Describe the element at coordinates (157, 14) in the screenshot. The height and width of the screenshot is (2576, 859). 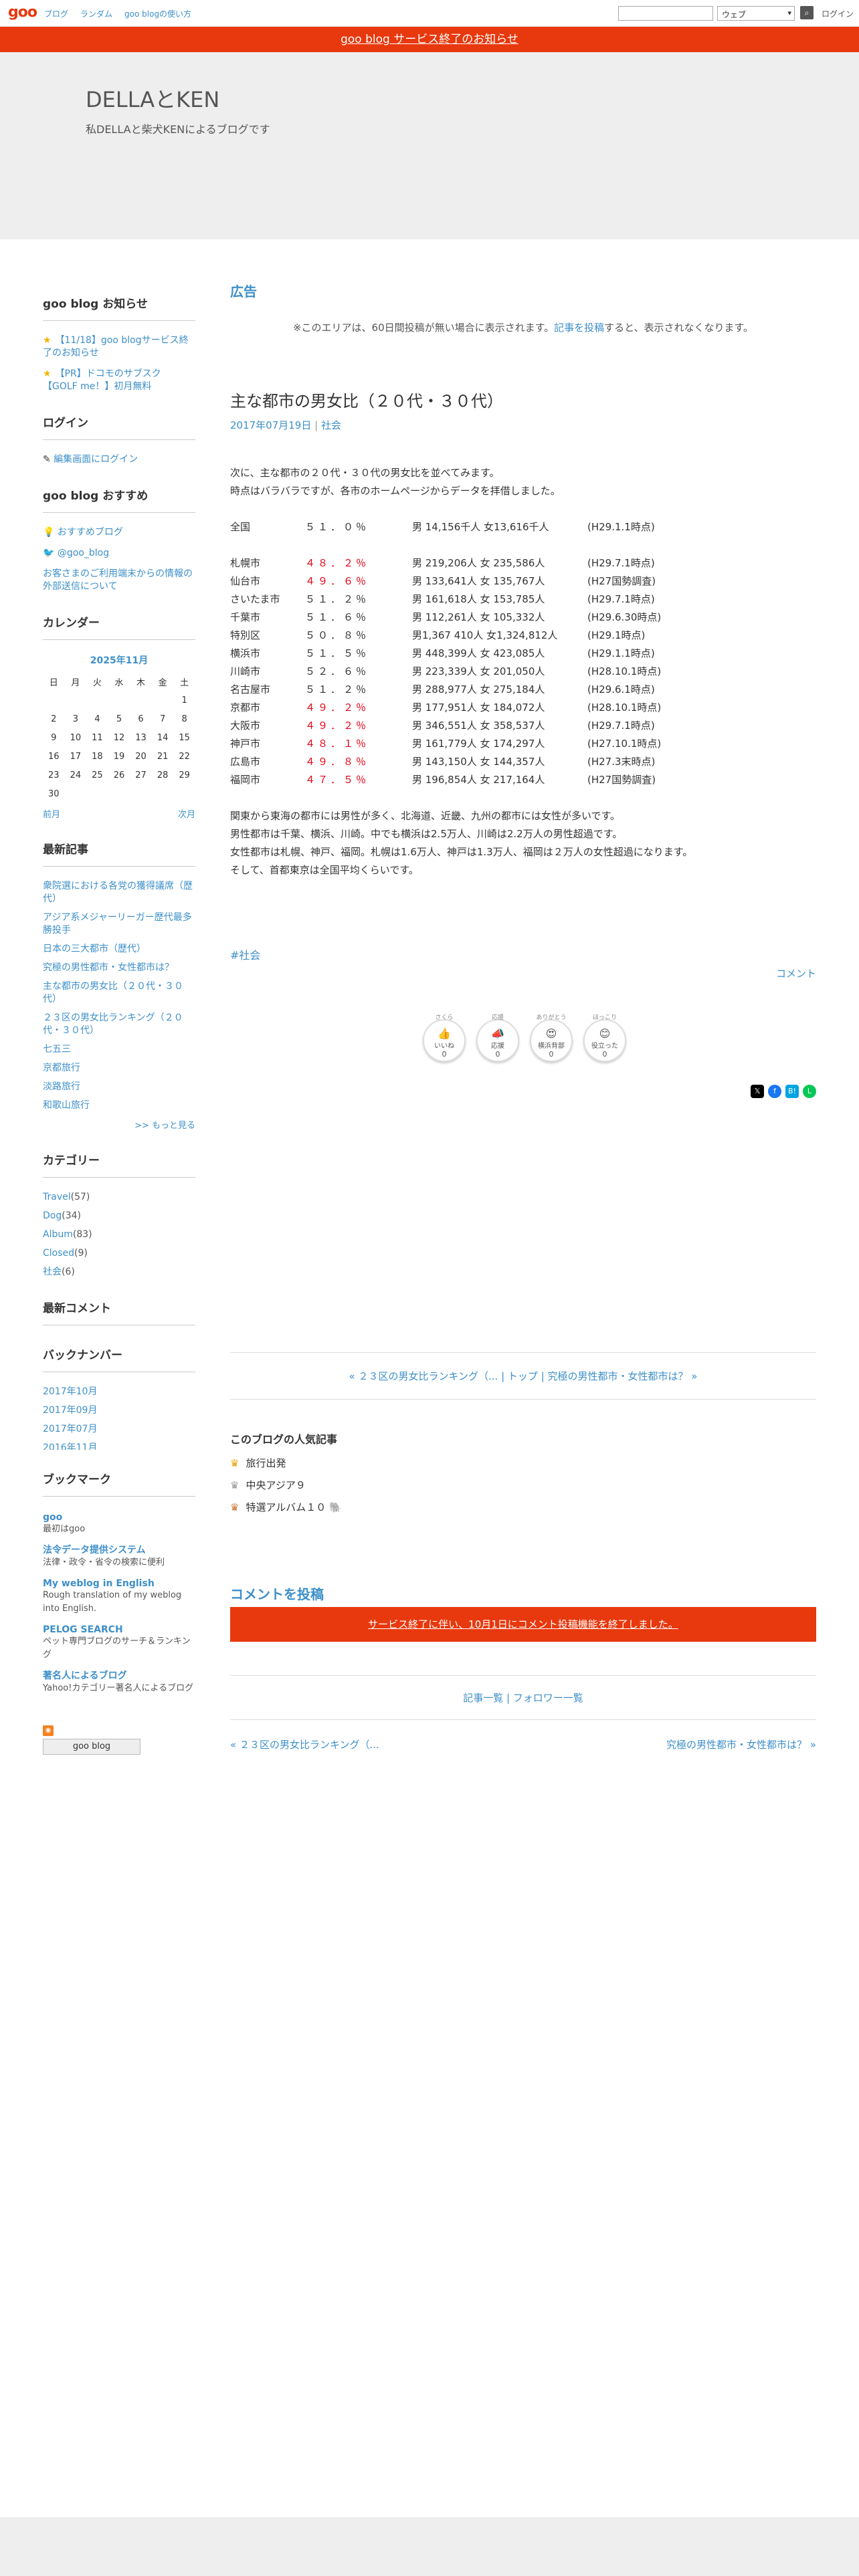
I see `top-link-howto: goo blogの使い方` at that location.